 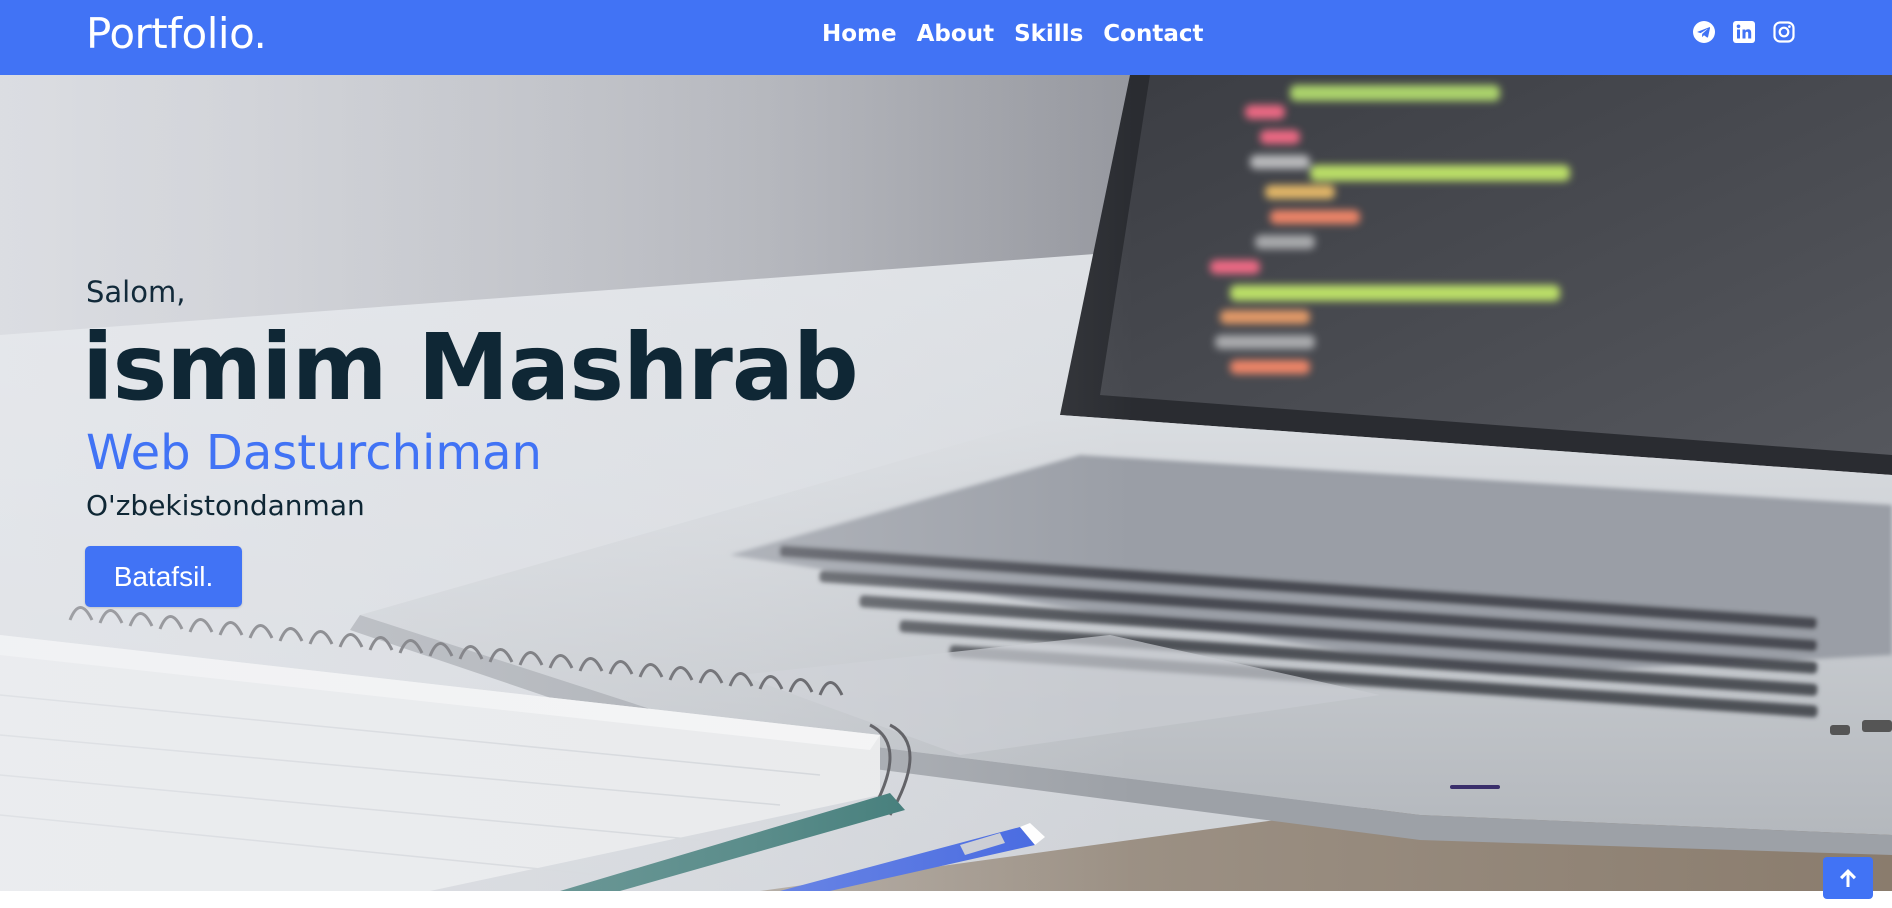 I want to click on social-links, so click(x=1744, y=32).